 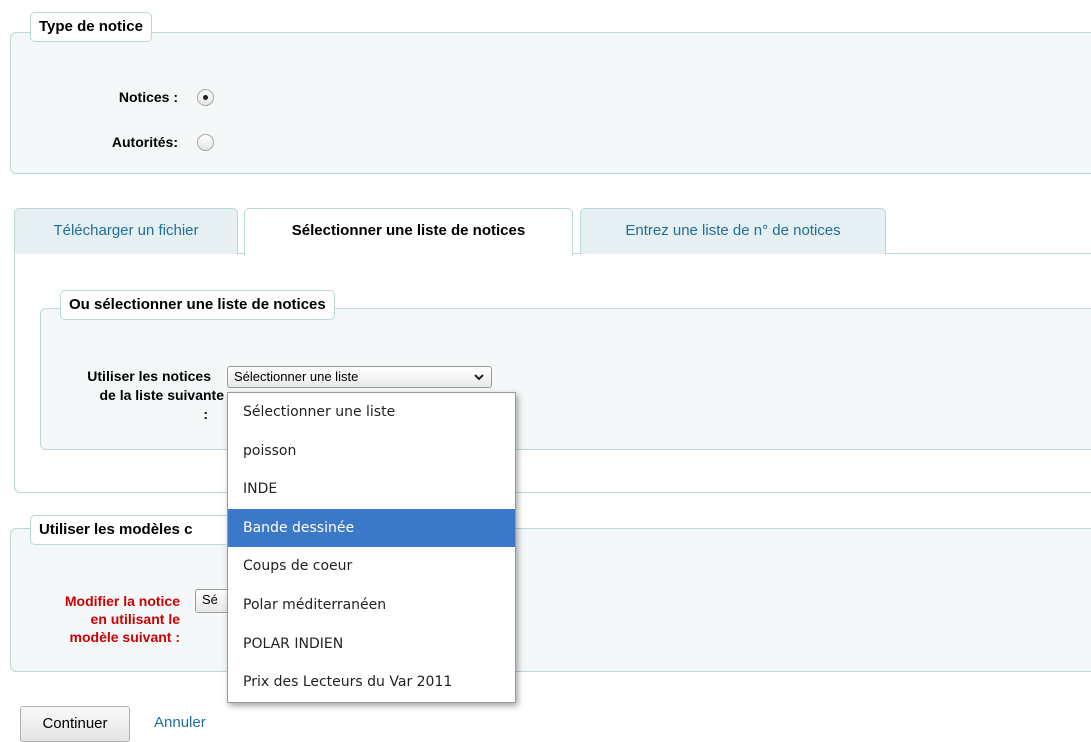 What do you see at coordinates (180, 722) in the screenshot?
I see `cancel-link: Annuler` at bounding box center [180, 722].